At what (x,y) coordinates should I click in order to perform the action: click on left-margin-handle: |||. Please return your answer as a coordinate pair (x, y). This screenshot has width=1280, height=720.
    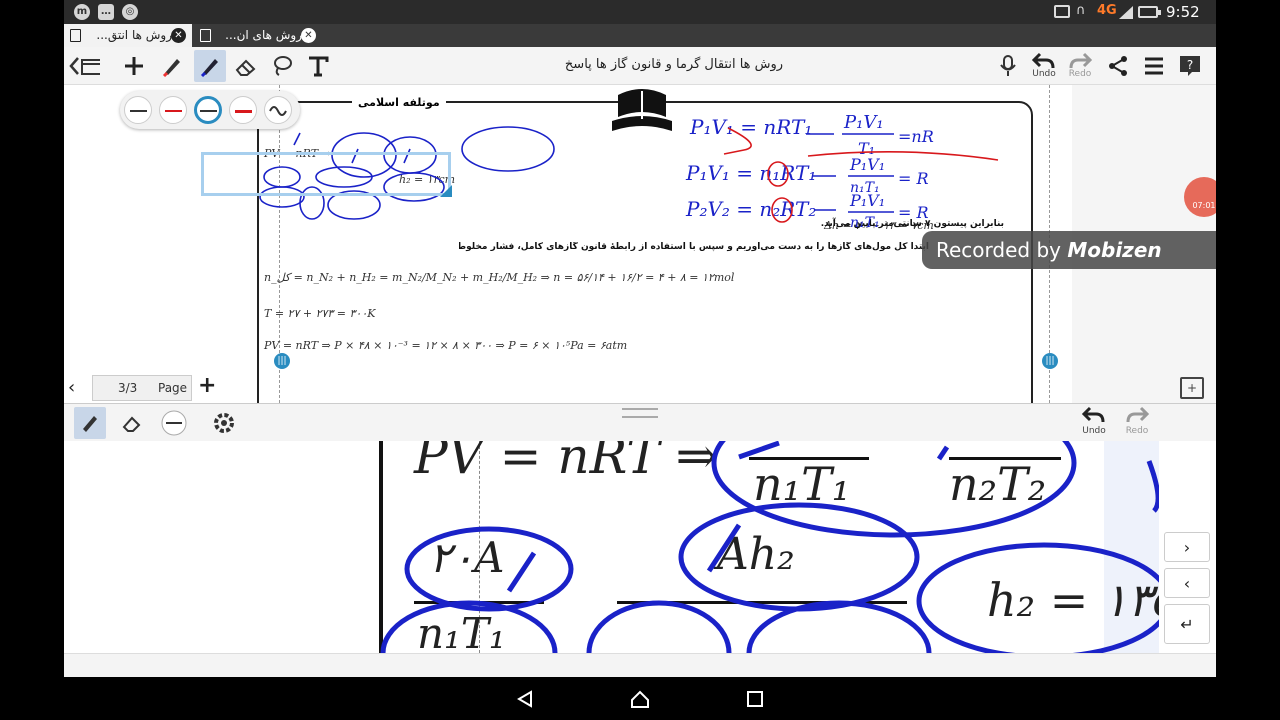
    Looking at the image, I should click on (282, 361).